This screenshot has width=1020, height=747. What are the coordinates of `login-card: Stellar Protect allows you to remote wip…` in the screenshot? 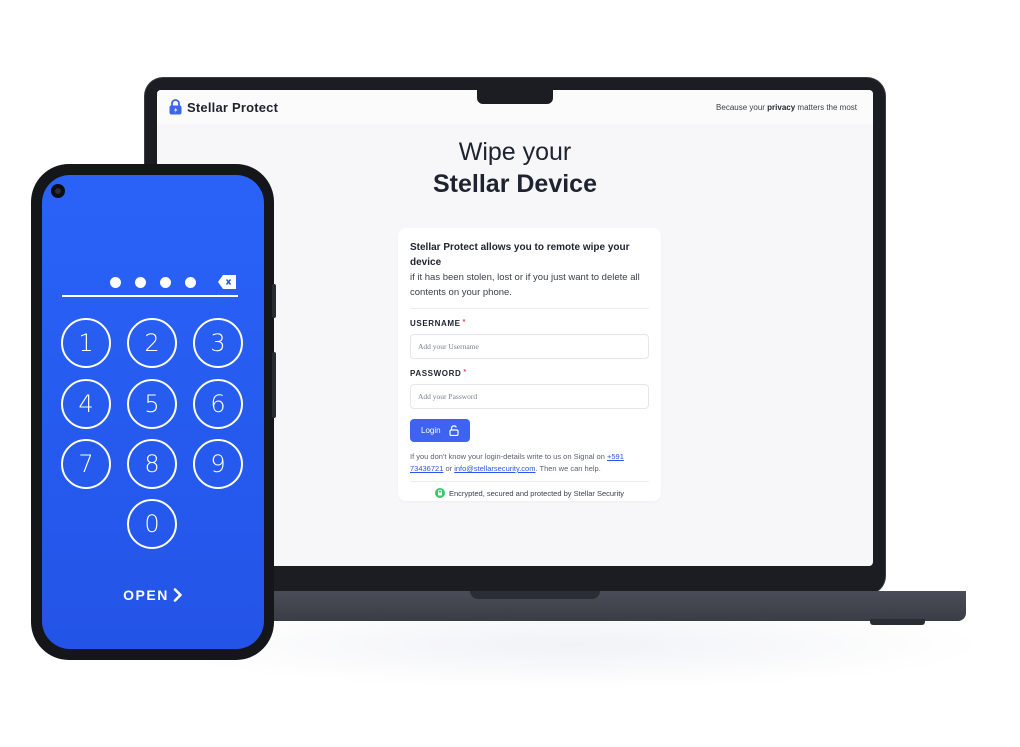 It's located at (529, 364).